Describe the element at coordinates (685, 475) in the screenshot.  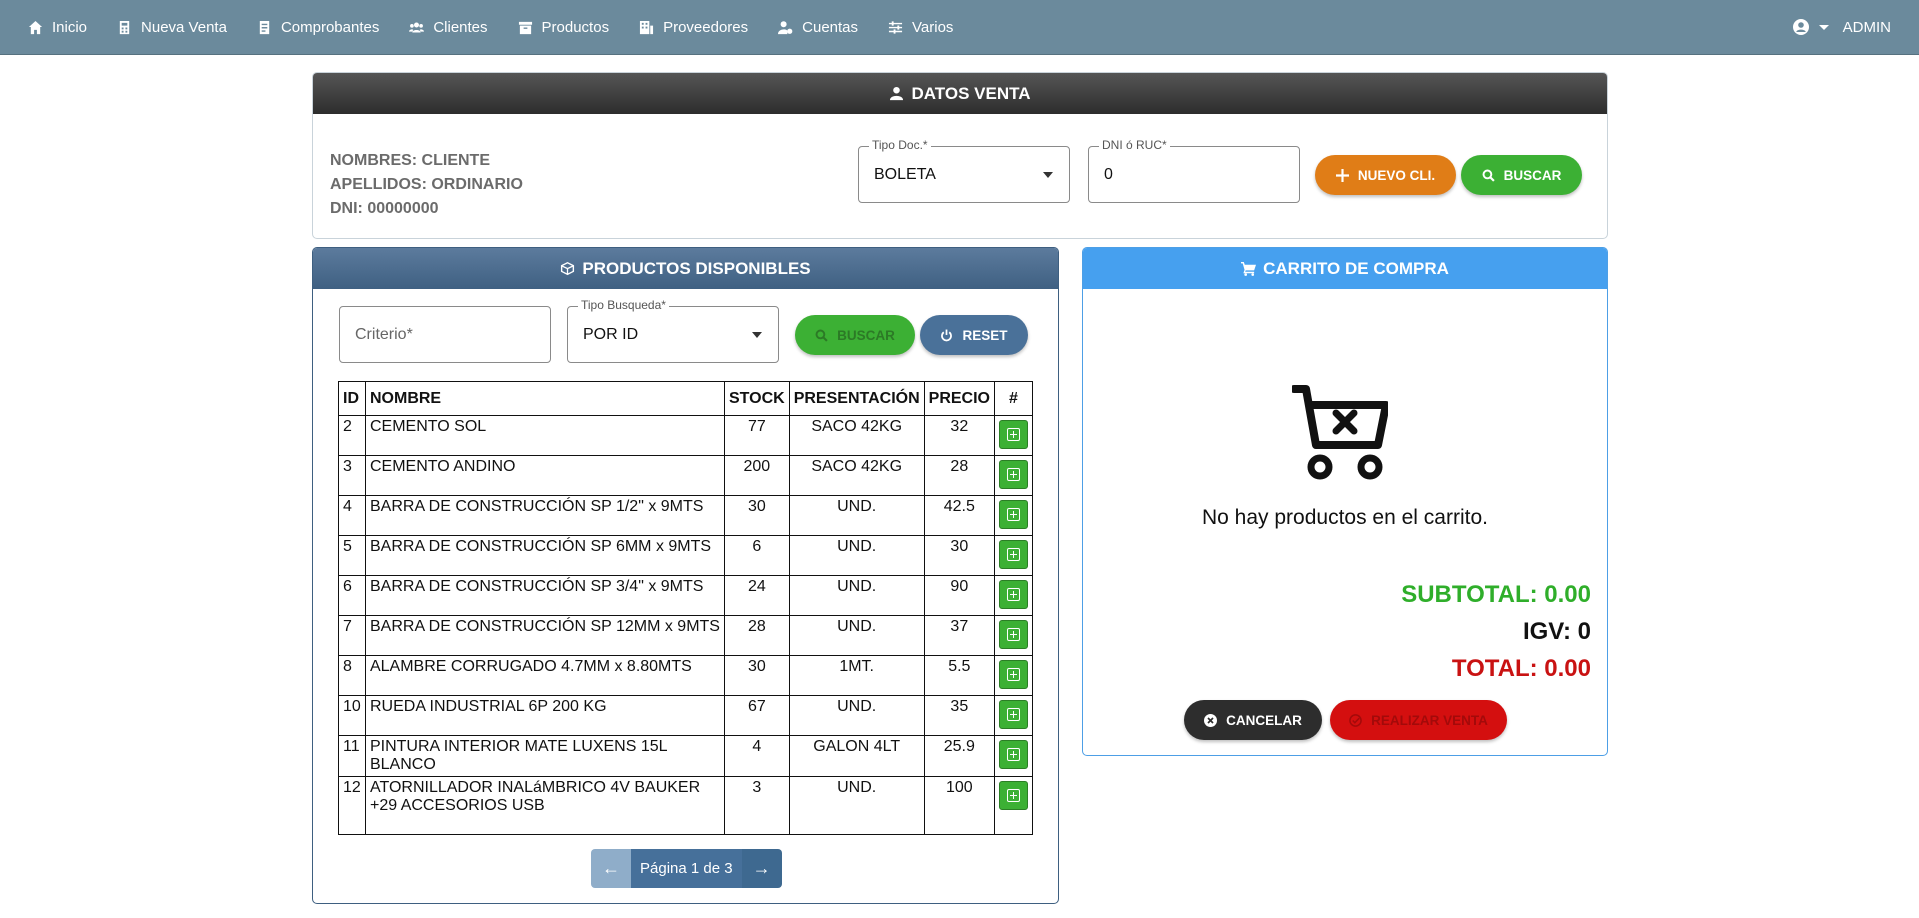
I see `table-row: 3 CEMENTO ANDINO 200 SACO 42KG 28` at that location.